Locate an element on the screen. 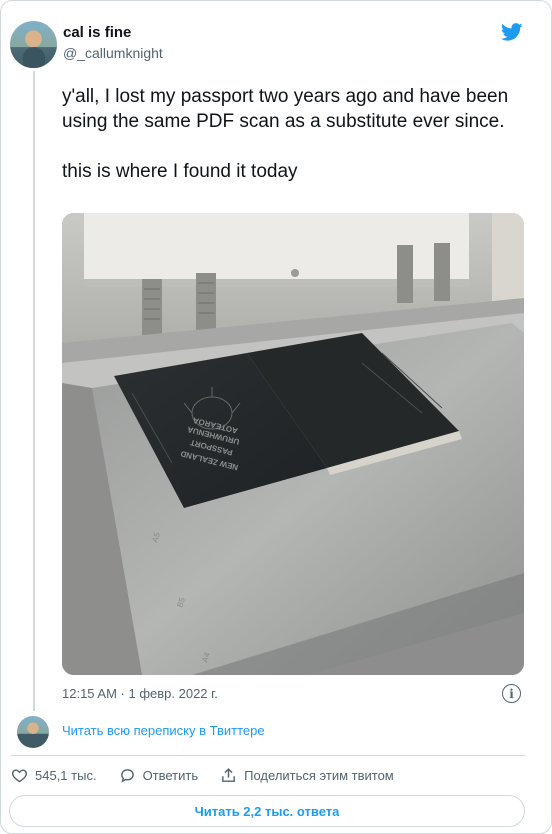 The width and height of the screenshot is (552, 834). author-avatar is located at coordinates (33, 44).